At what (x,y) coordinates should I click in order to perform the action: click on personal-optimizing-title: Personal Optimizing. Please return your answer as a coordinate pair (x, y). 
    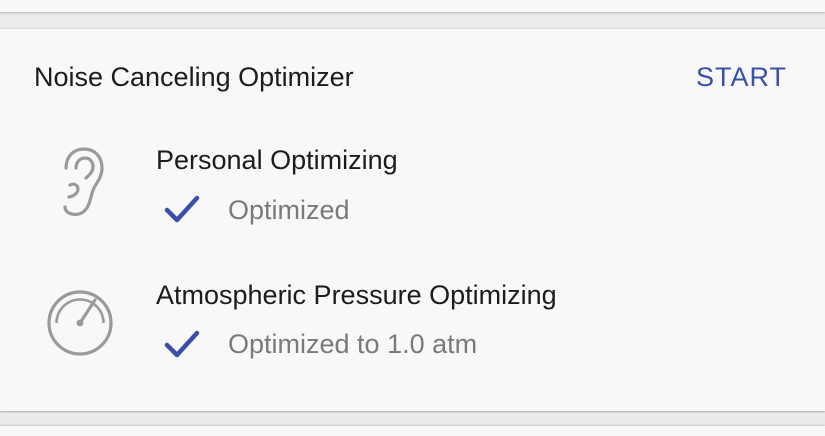
    Looking at the image, I should click on (277, 160).